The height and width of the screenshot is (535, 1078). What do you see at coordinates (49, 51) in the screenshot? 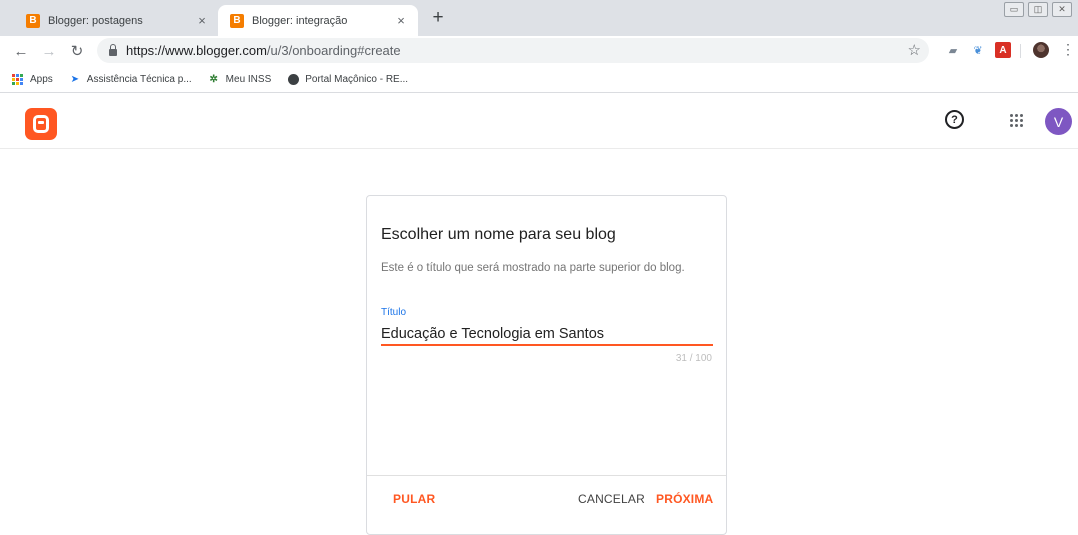
I see `forward-arrow-icon: →` at bounding box center [49, 51].